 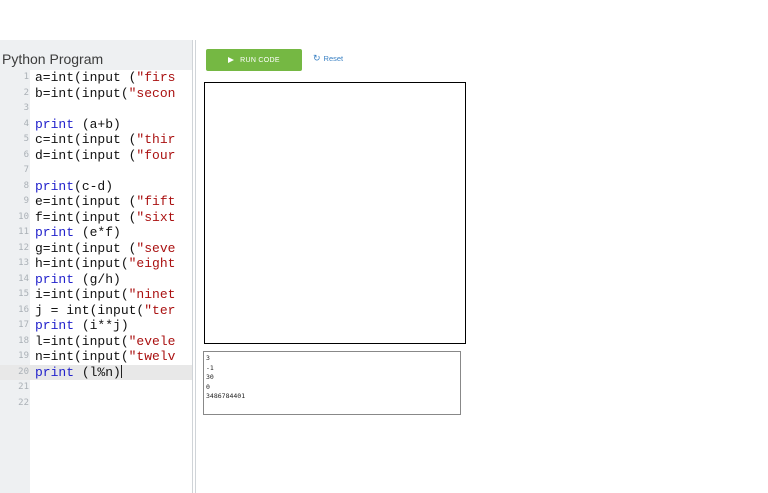 I want to click on code-line: 2 b=int(input("secon, so click(x=96, y=94).